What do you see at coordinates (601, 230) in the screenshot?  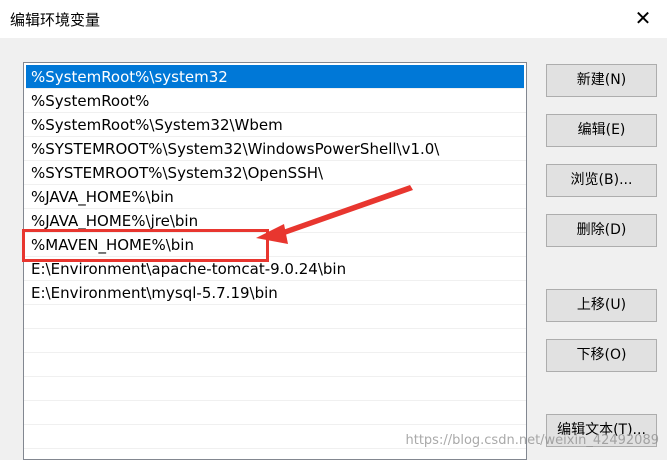 I see `delete-button: 删除(D)` at bounding box center [601, 230].